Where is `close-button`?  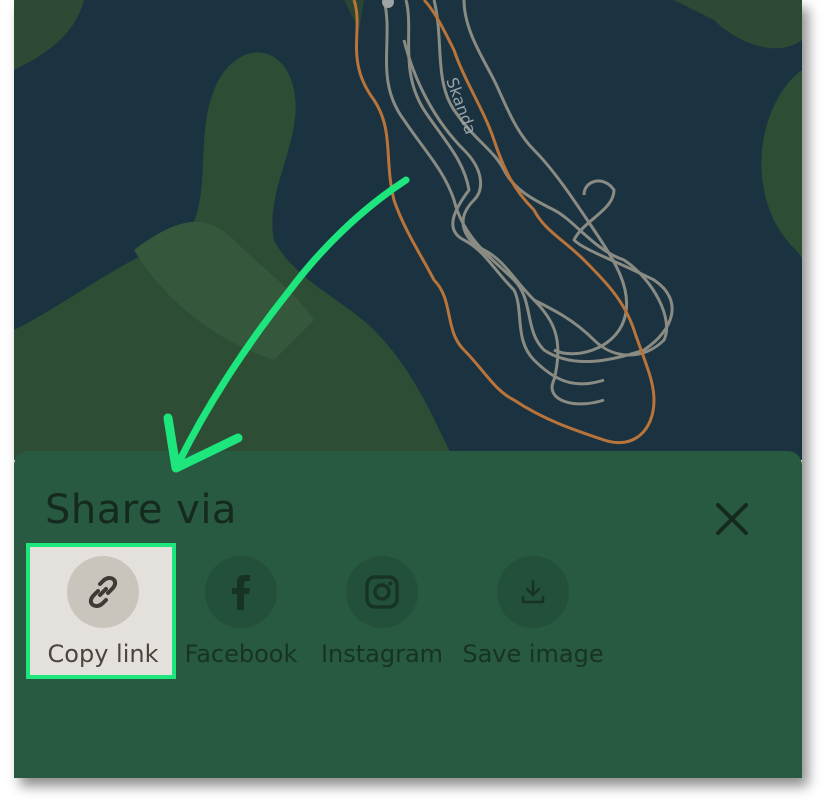 close-button is located at coordinates (732, 519).